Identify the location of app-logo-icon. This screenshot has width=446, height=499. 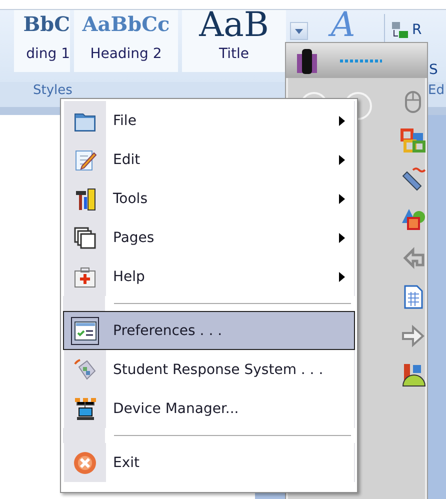
(307, 61).